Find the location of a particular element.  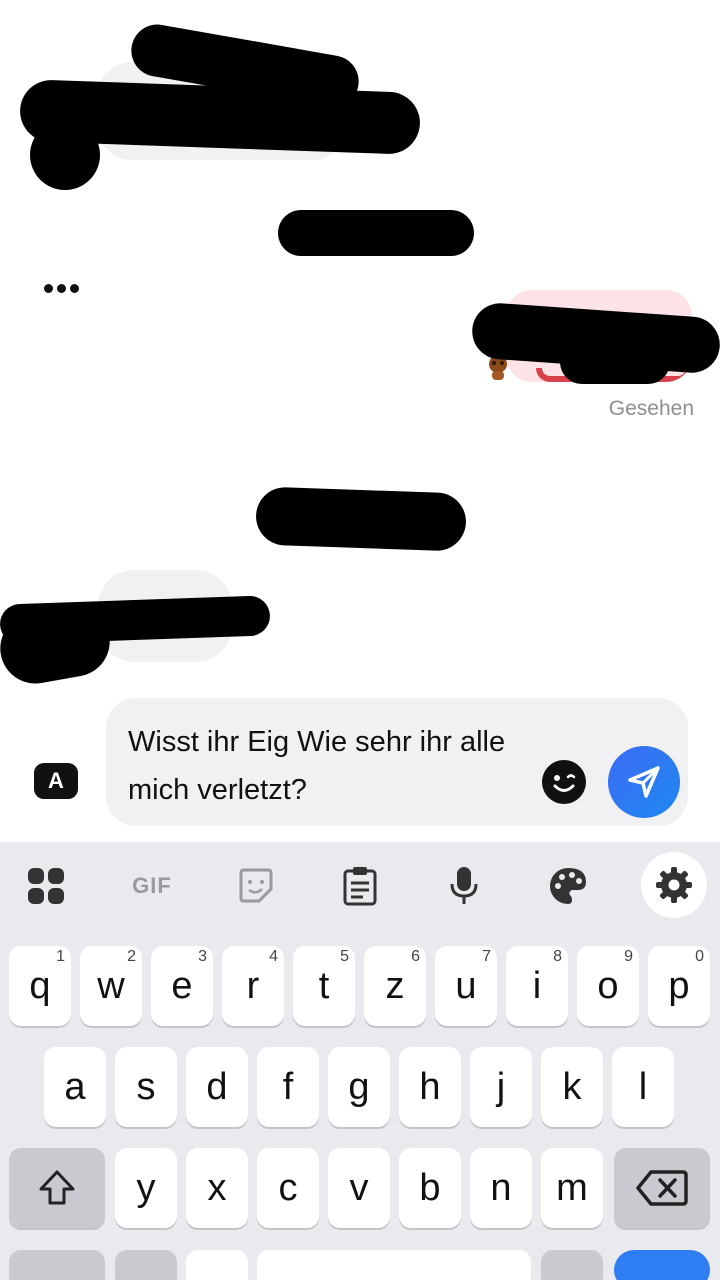

shift-key is located at coordinates (57, 1188).